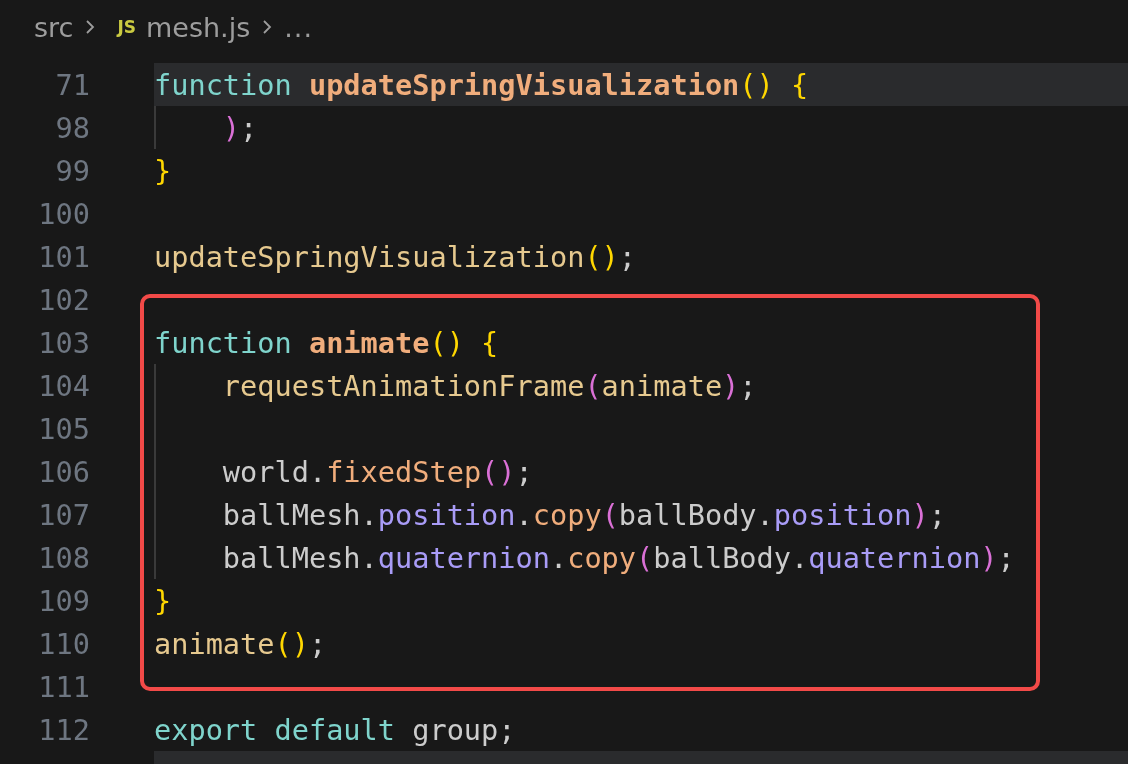 The height and width of the screenshot is (764, 1128). What do you see at coordinates (64, 385) in the screenshot?
I see `line-number: 104` at bounding box center [64, 385].